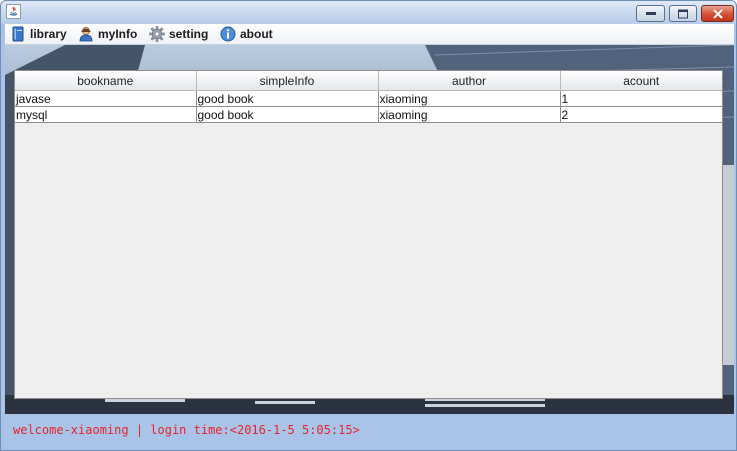 The width and height of the screenshot is (737, 451). Describe the element at coordinates (287, 81) in the screenshot. I see `column-header-simpleinfo: simpleInfo` at that location.